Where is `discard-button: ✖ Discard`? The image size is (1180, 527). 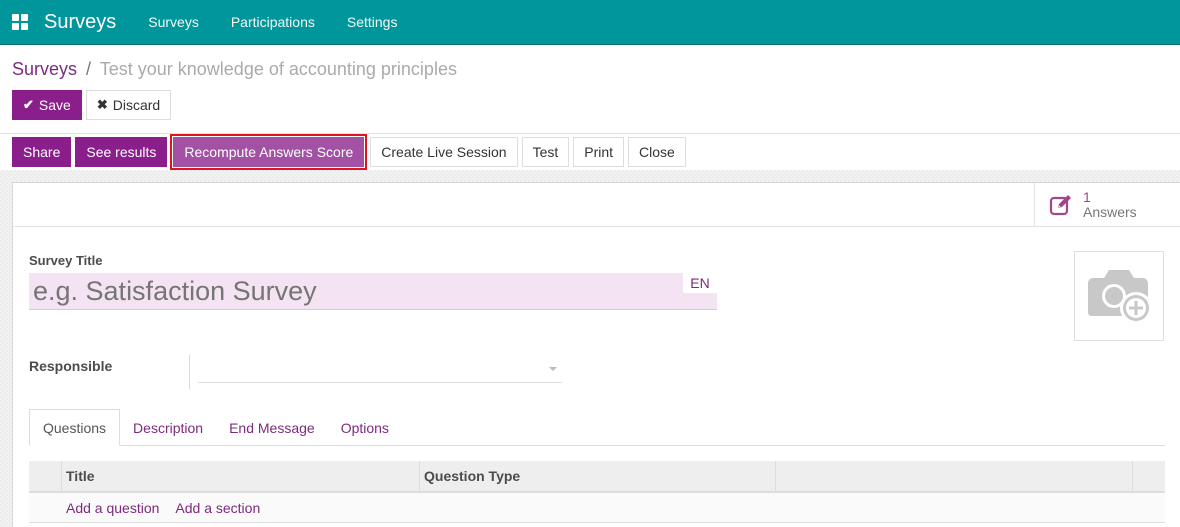 discard-button: ✖ Discard is located at coordinates (128, 105).